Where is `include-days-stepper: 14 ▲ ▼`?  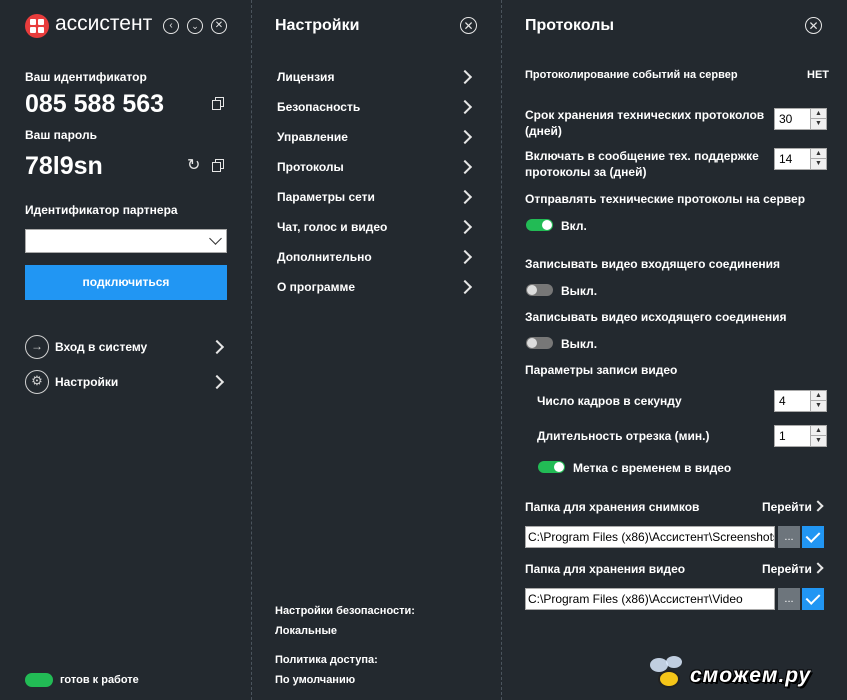 include-days-stepper: 14 ▲ ▼ is located at coordinates (800, 159).